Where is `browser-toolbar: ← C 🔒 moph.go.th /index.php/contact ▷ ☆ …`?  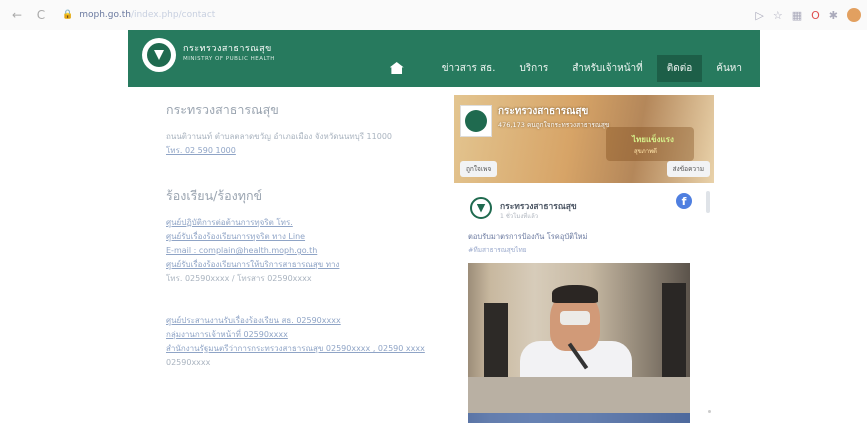 browser-toolbar: ← C 🔒 moph.go.th /index.php/contact ▷ ☆ … is located at coordinates (433, 15).